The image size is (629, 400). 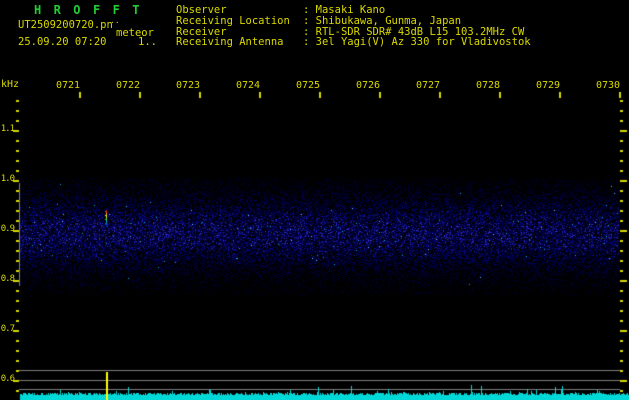 I want to click on time-tick-label-0724: 0724, so click(x=248, y=85).